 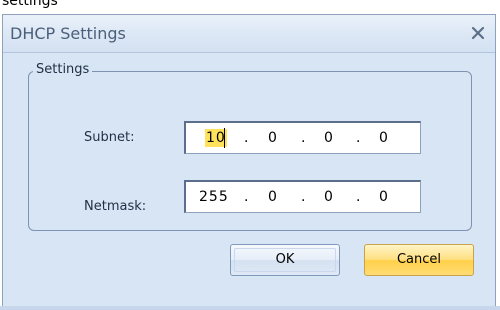 I want to click on subnet-octet-2: 0, so click(x=273, y=138).